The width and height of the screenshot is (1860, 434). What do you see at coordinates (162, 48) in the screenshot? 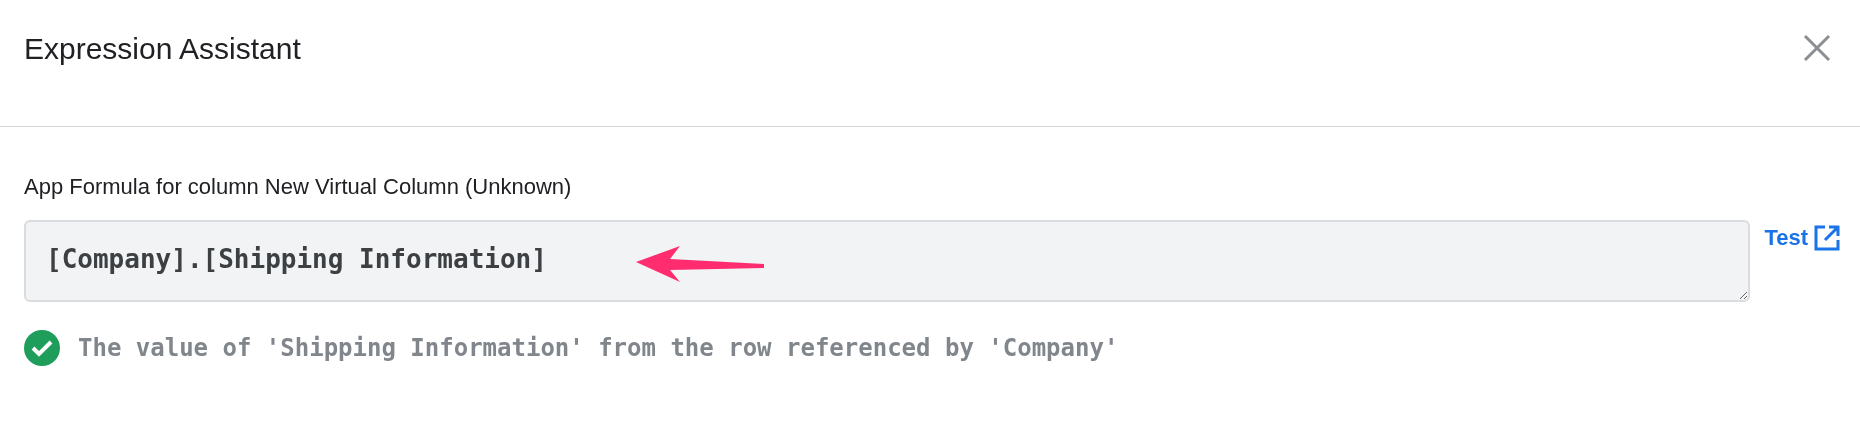
I see `dialog-title: Expression Assistant` at bounding box center [162, 48].